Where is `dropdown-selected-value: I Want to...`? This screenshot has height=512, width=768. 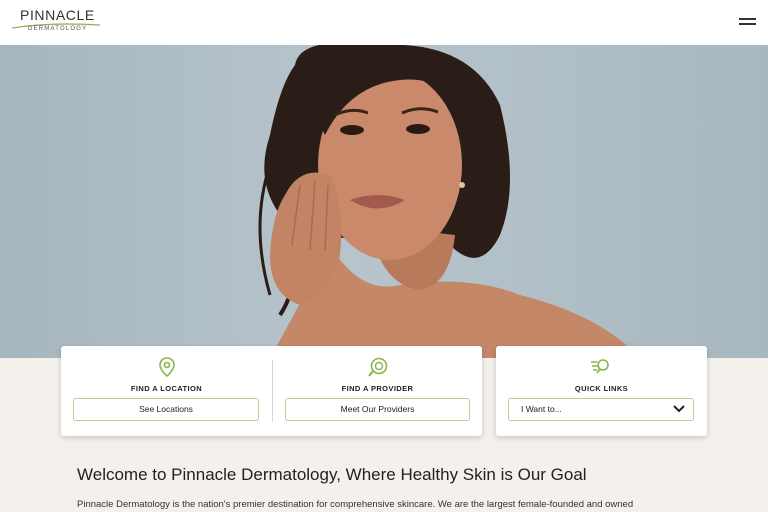 dropdown-selected-value: I Want to... is located at coordinates (541, 409).